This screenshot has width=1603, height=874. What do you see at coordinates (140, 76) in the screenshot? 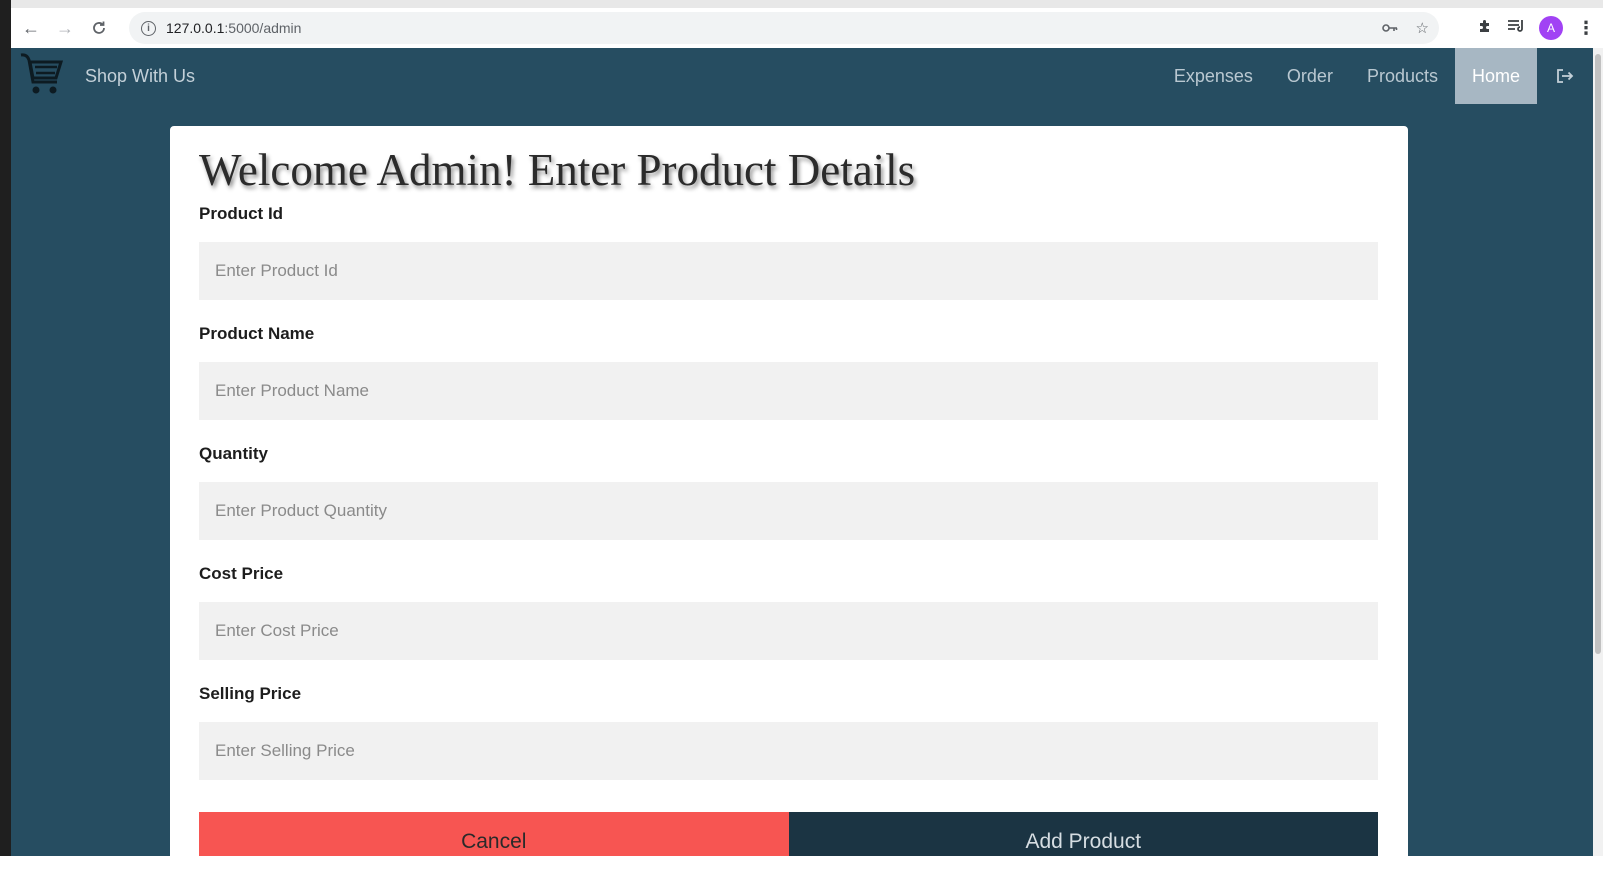
I see `brand-name: Shop With Us` at bounding box center [140, 76].